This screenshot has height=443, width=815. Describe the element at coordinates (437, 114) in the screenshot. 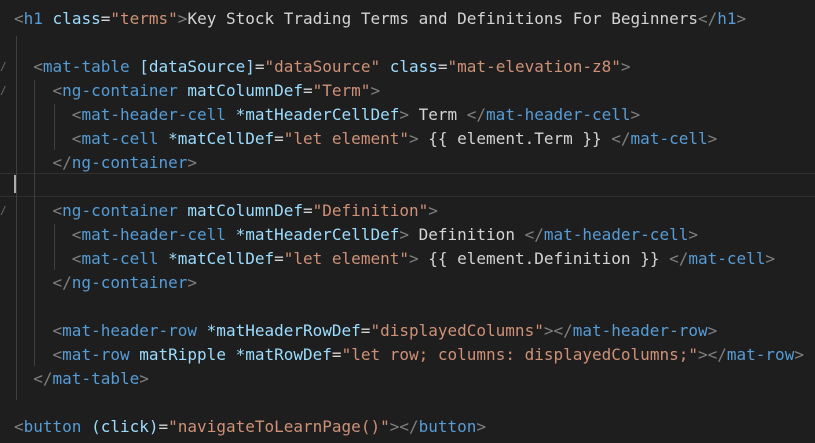

I see `code-token: Term` at that location.